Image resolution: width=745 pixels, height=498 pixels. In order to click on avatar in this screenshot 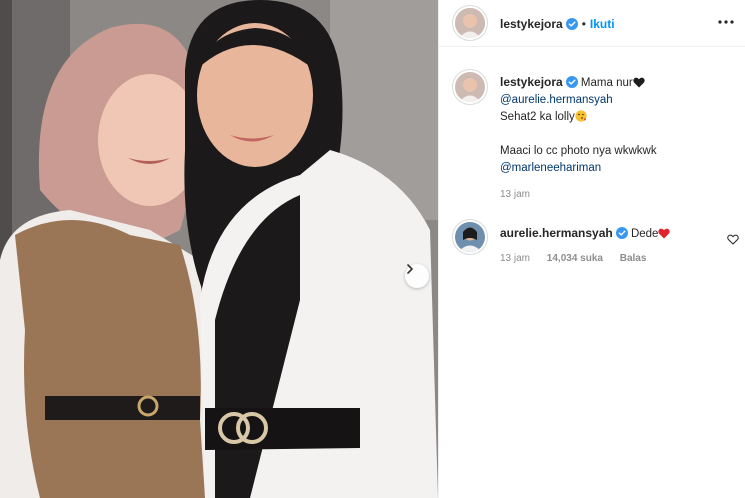, I will do `click(470, 23)`.